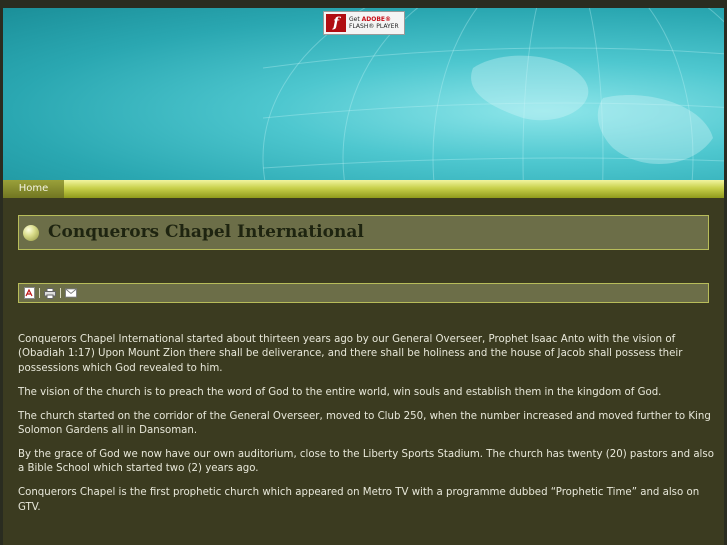 This screenshot has width=727, height=545. What do you see at coordinates (363, 293) in the screenshot?
I see `article-toolbar` at bounding box center [363, 293].